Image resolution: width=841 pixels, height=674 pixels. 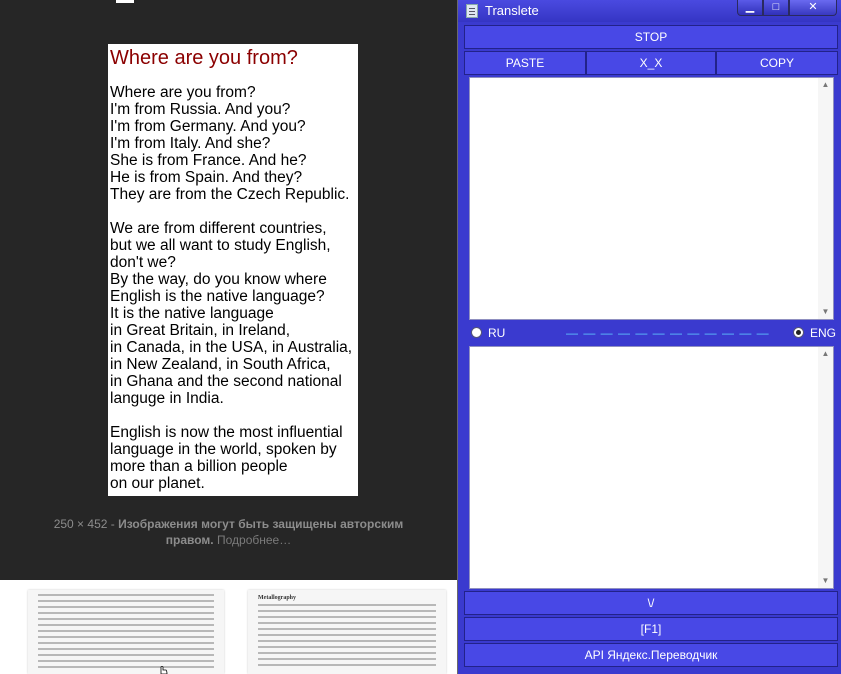 I want to click on clear-button: X_X, so click(x=651, y=63).